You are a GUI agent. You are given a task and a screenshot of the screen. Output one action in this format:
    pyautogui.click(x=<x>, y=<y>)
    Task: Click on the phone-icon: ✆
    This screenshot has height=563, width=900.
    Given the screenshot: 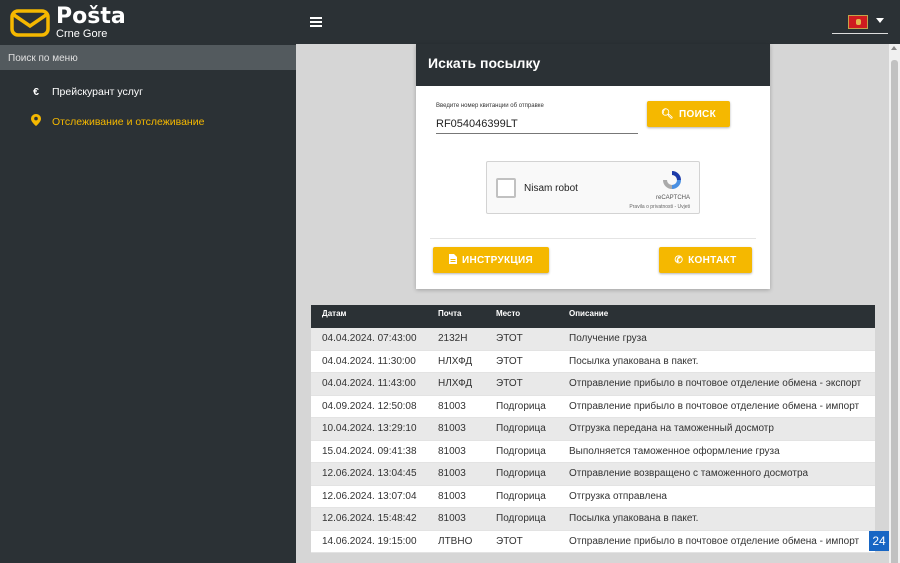 What is the action you would take?
    pyautogui.click(x=679, y=260)
    